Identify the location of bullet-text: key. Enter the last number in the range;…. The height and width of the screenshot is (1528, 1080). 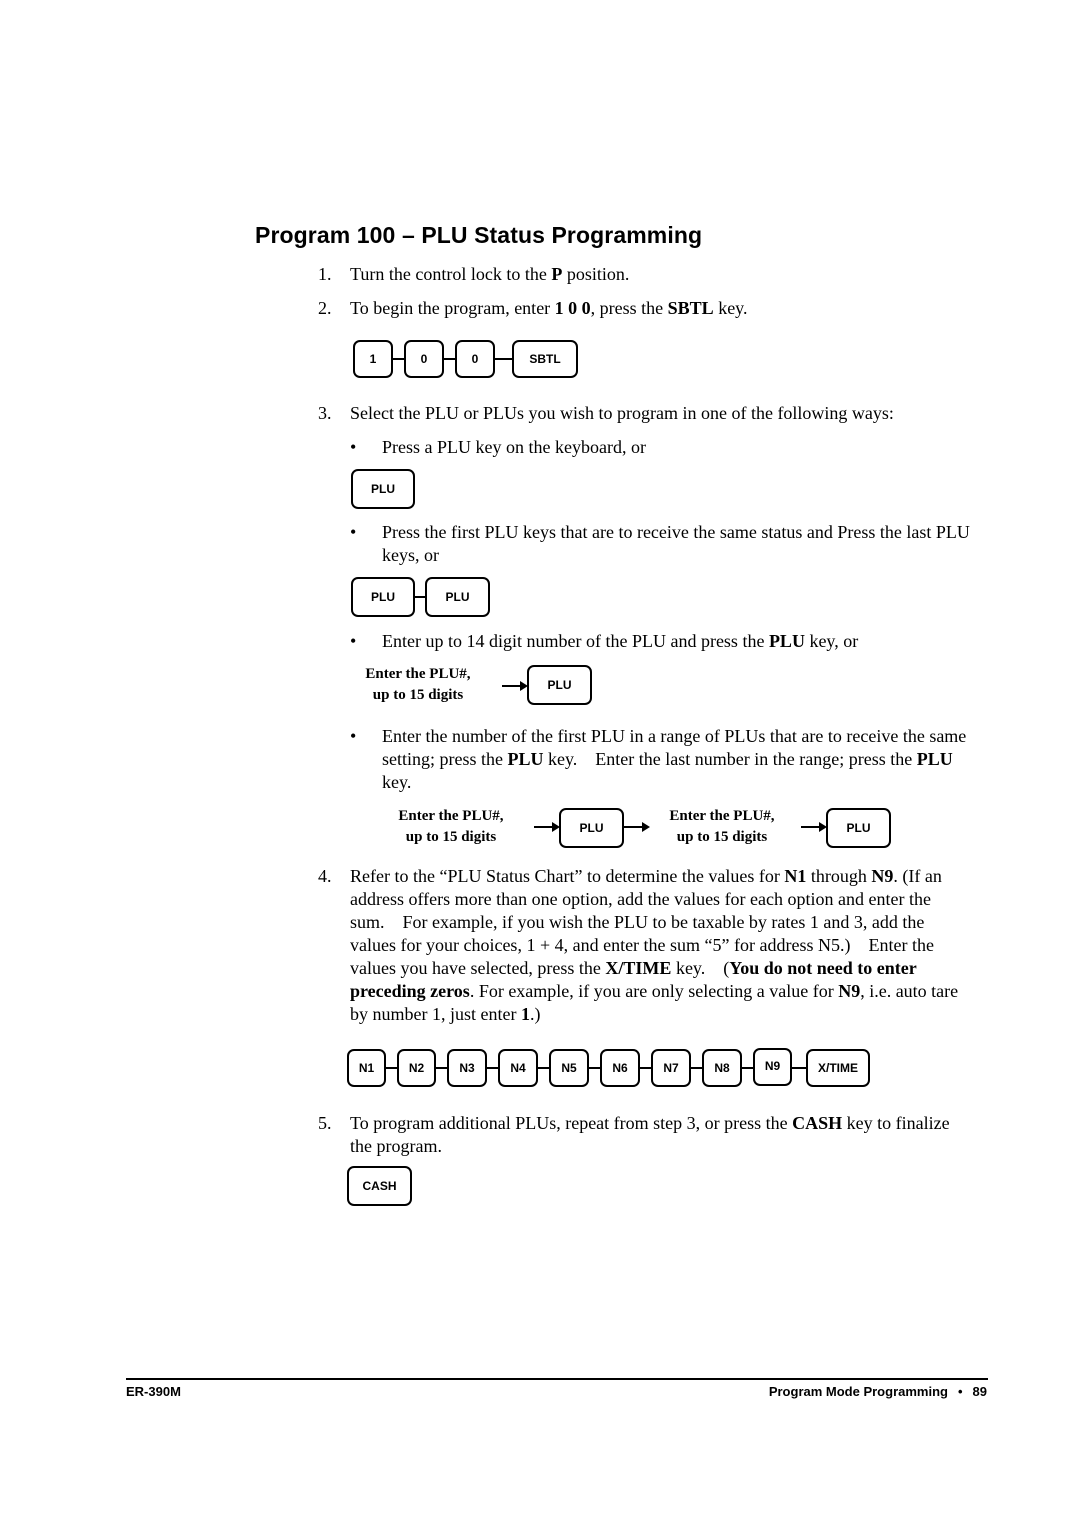
(730, 759).